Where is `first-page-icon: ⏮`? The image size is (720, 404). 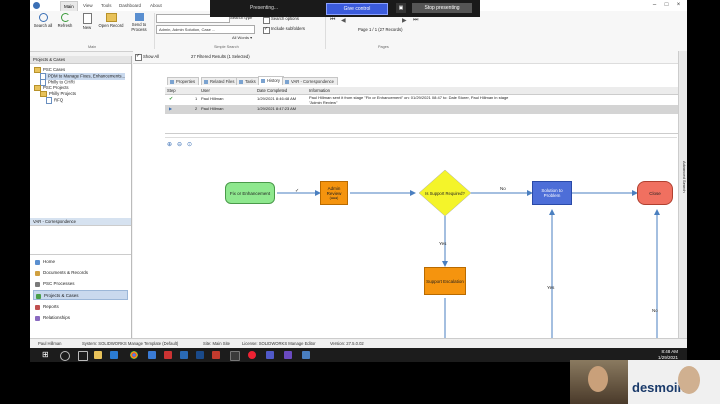 first-page-icon: ⏮ is located at coordinates (332, 20).